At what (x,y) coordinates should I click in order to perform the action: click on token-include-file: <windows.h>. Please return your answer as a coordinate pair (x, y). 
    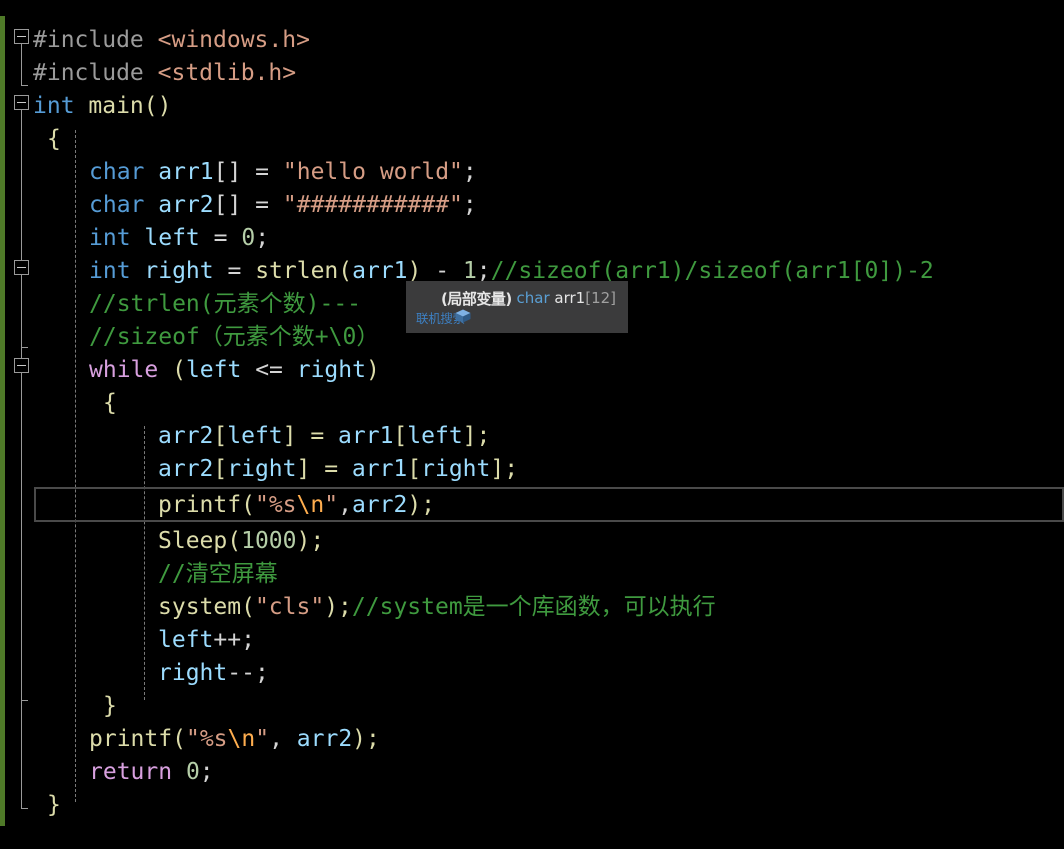
    Looking at the image, I should click on (233, 40).